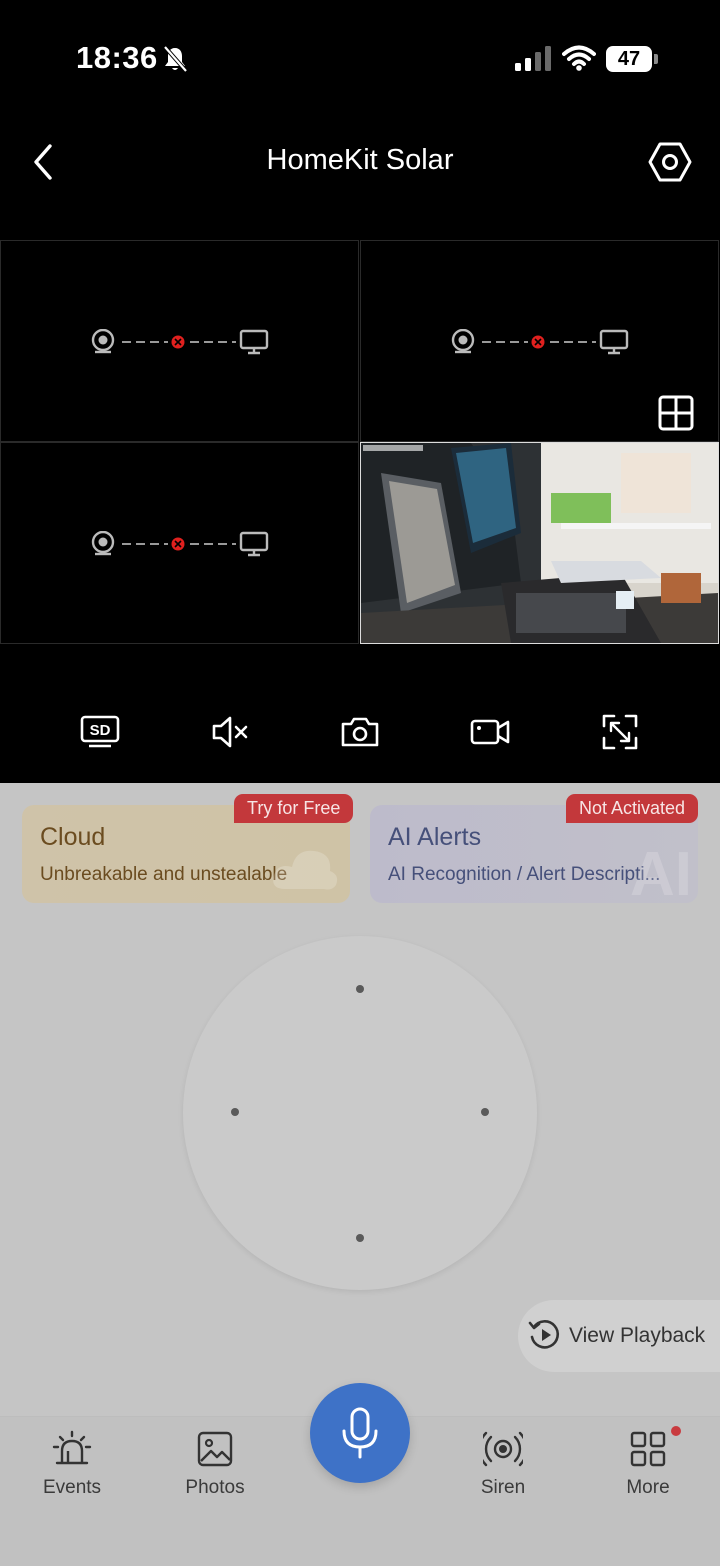 The width and height of the screenshot is (720, 1566). Describe the element at coordinates (72, 1447) in the screenshot. I see `siren-light-icon` at that location.